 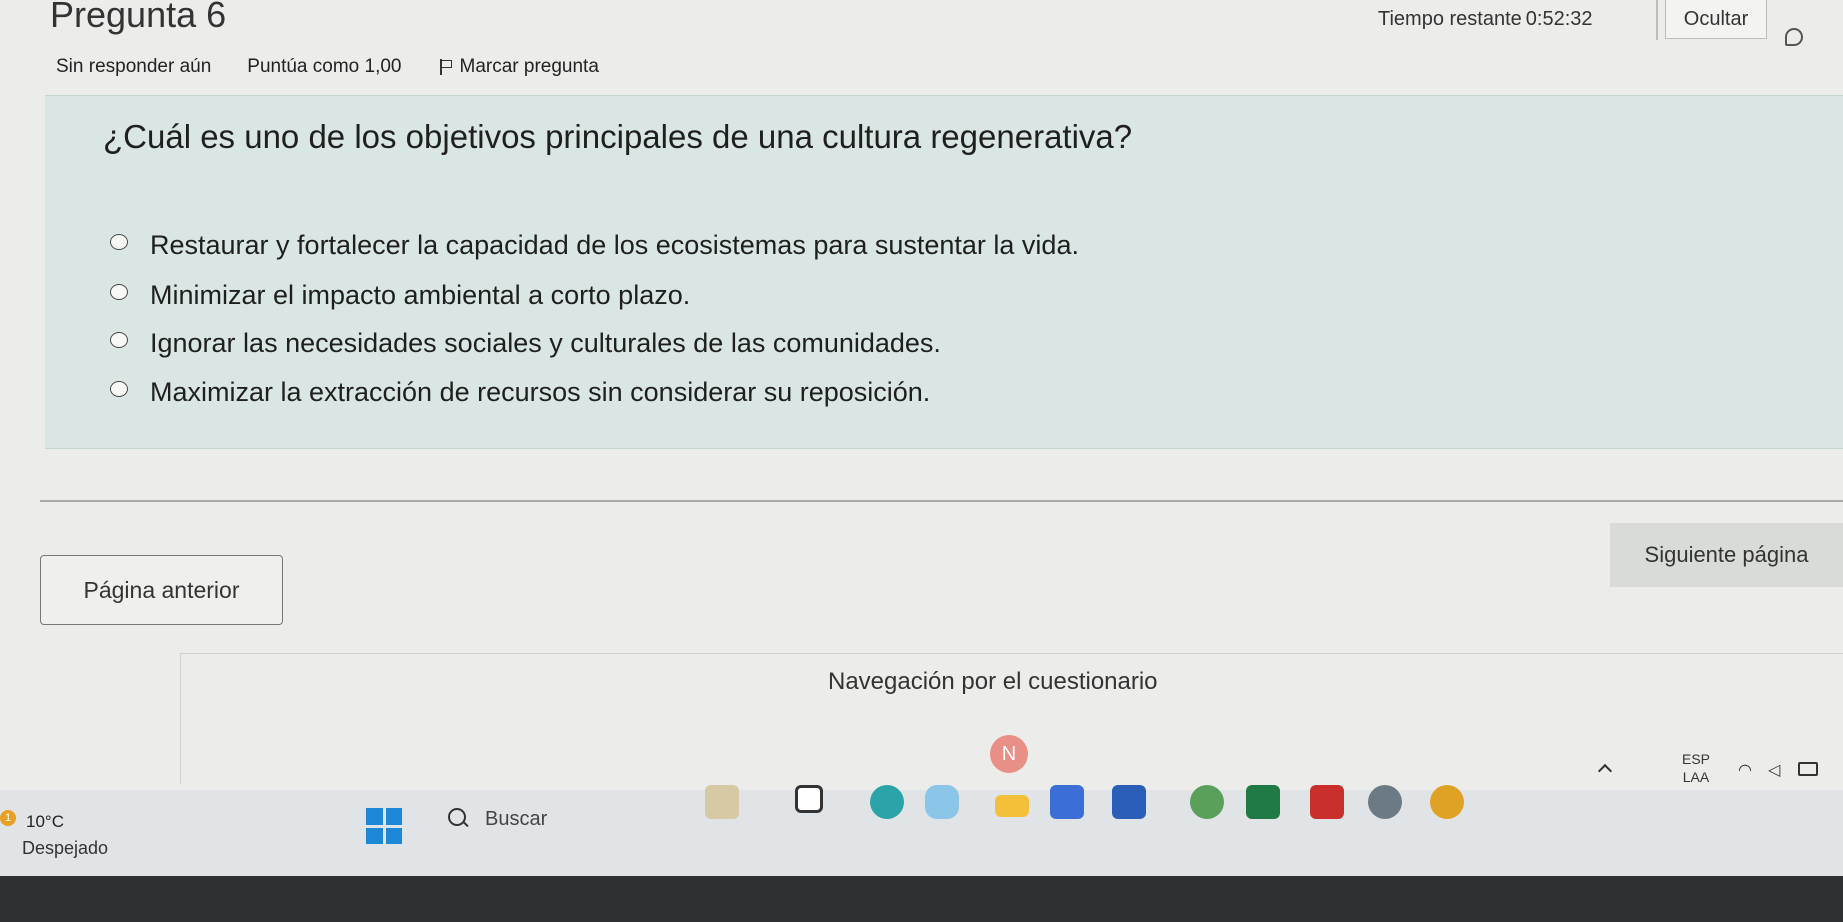 I want to click on flag-question-label: Marcar pregunta, so click(x=529, y=66).